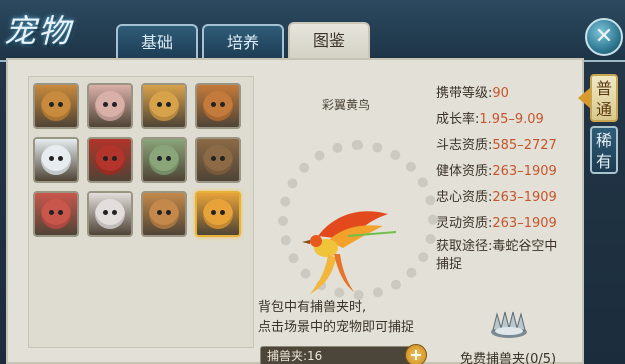 The width and height of the screenshot is (625, 364). What do you see at coordinates (472, 93) in the screenshot?
I see `stat-carry-level: 携带等级:90` at bounding box center [472, 93].